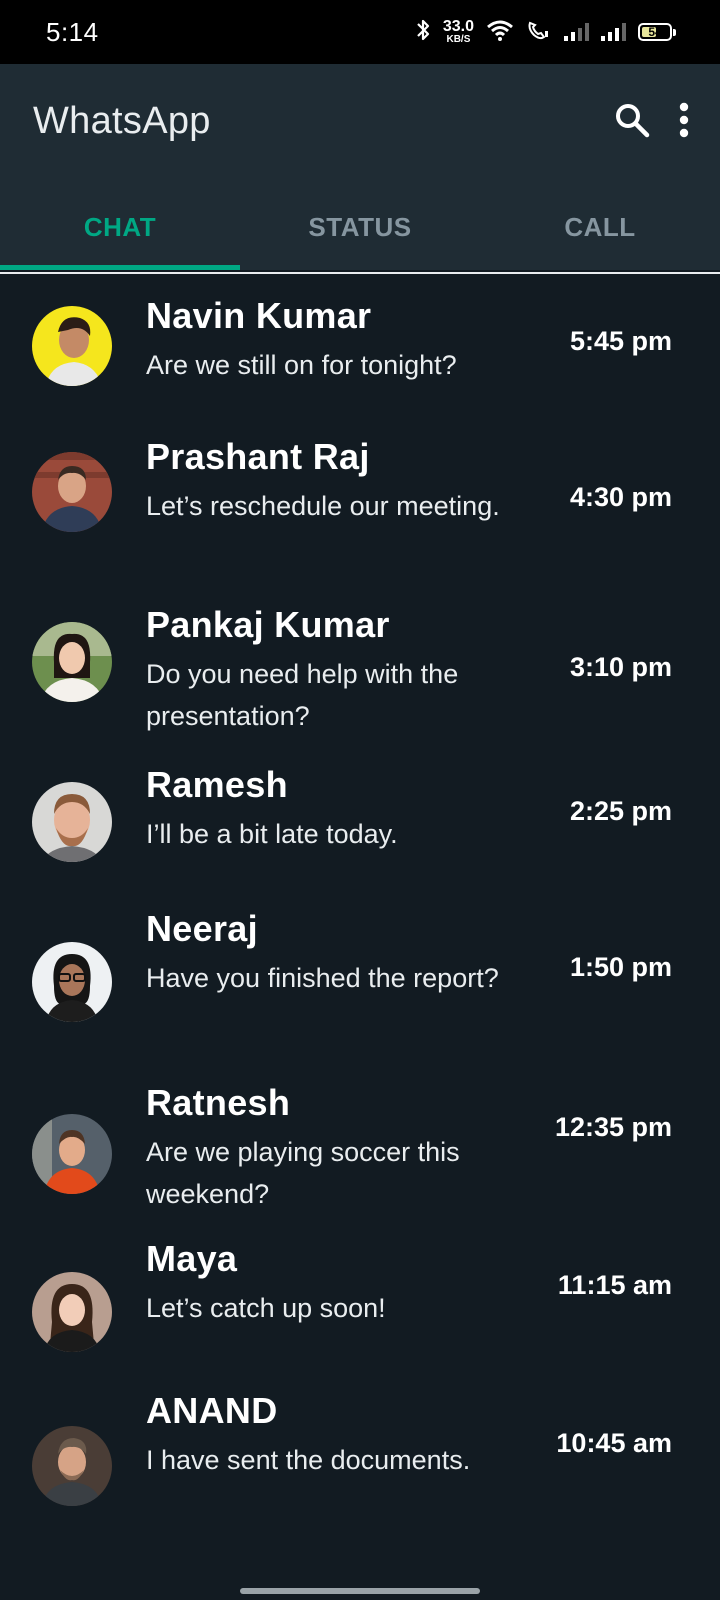  I want to click on wifi-calling-icon, so click(539, 32).